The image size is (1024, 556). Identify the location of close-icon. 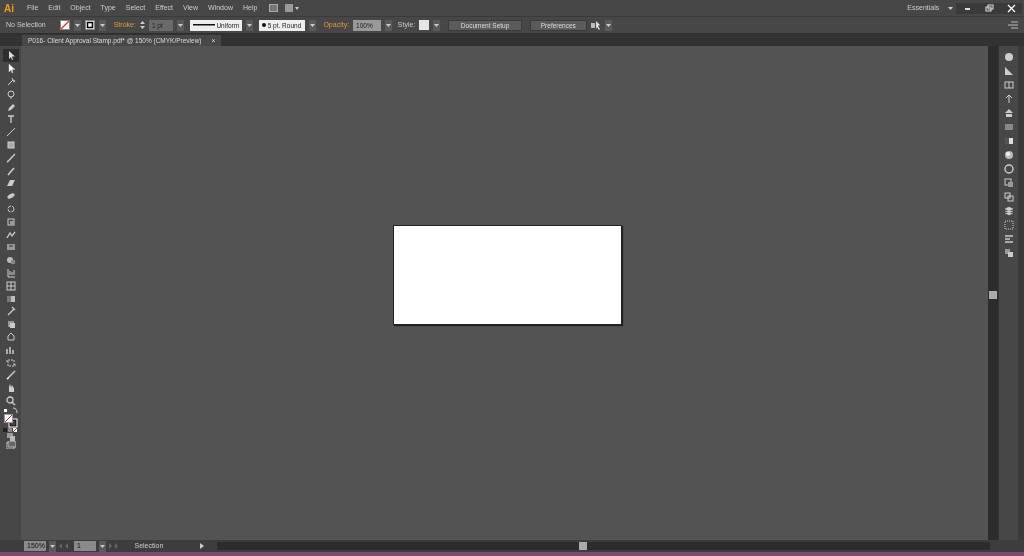
(1011, 8).